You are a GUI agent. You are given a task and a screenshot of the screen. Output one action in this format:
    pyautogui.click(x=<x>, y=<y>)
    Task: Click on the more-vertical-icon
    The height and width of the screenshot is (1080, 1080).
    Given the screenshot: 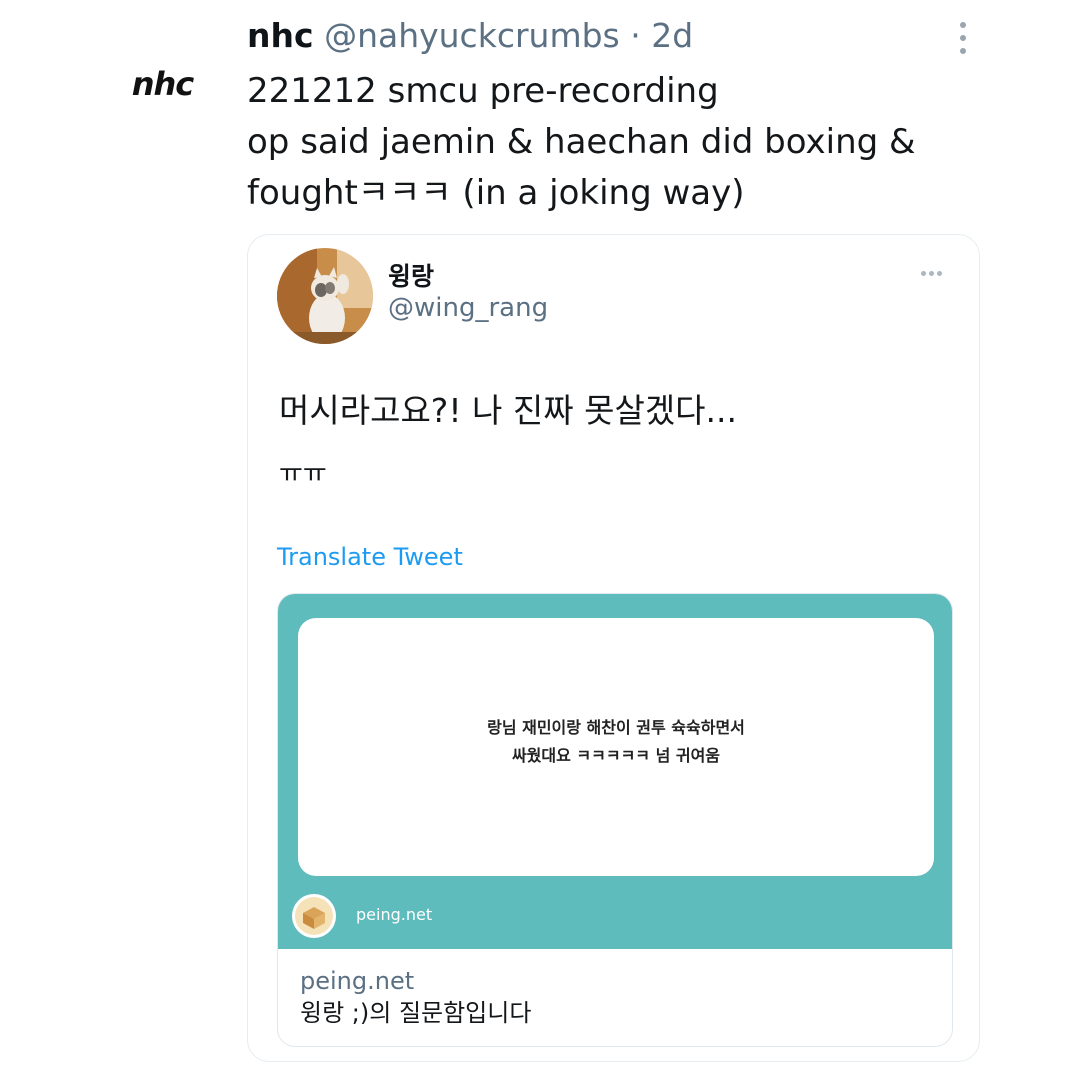 What is the action you would take?
    pyautogui.click(x=963, y=38)
    